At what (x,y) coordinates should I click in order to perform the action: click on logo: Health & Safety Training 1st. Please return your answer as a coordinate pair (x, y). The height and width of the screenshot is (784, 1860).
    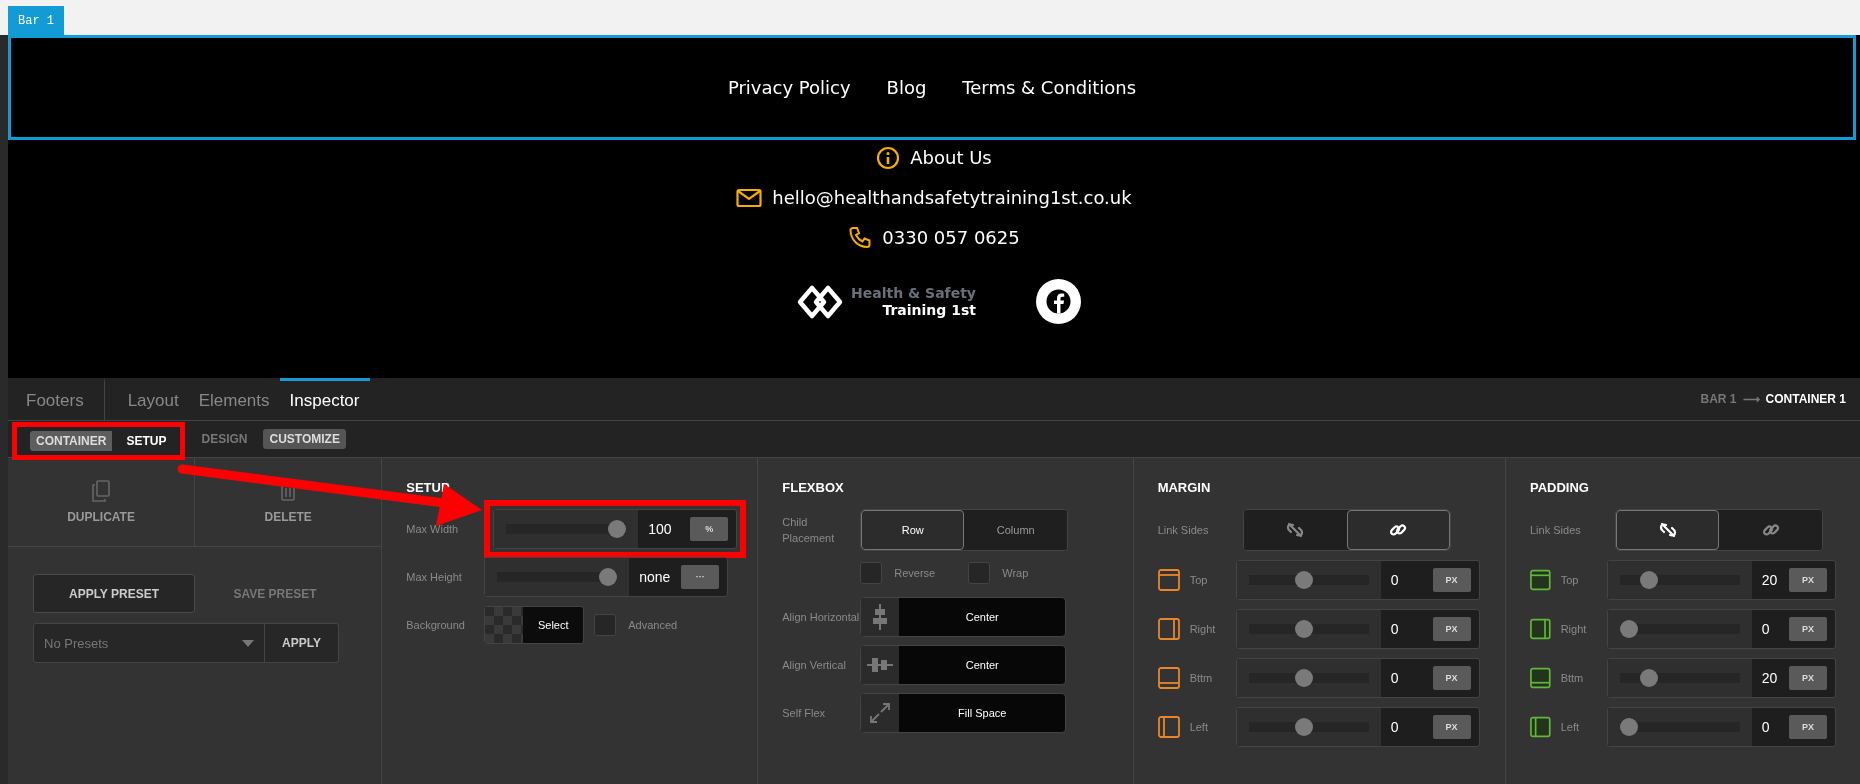
    Looking at the image, I should click on (886, 301).